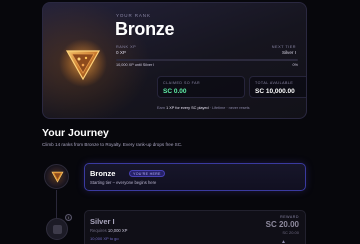 The height and width of the screenshot is (244, 360). Describe the element at coordinates (187, 108) in the screenshot. I see `earn-highlight: 1 XP for every SC played` at that location.